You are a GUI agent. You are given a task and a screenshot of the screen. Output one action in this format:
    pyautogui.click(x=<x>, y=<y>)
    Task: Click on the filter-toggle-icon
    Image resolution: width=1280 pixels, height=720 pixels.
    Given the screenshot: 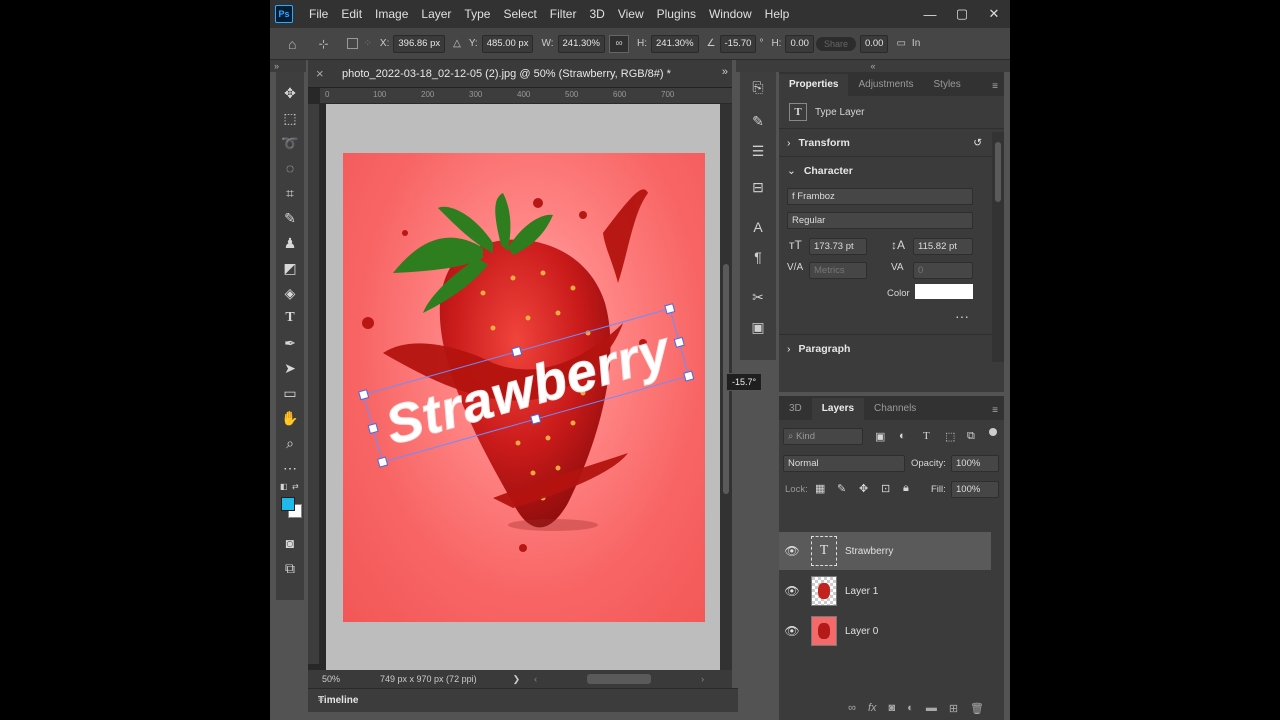 What is the action you would take?
    pyautogui.click(x=993, y=432)
    